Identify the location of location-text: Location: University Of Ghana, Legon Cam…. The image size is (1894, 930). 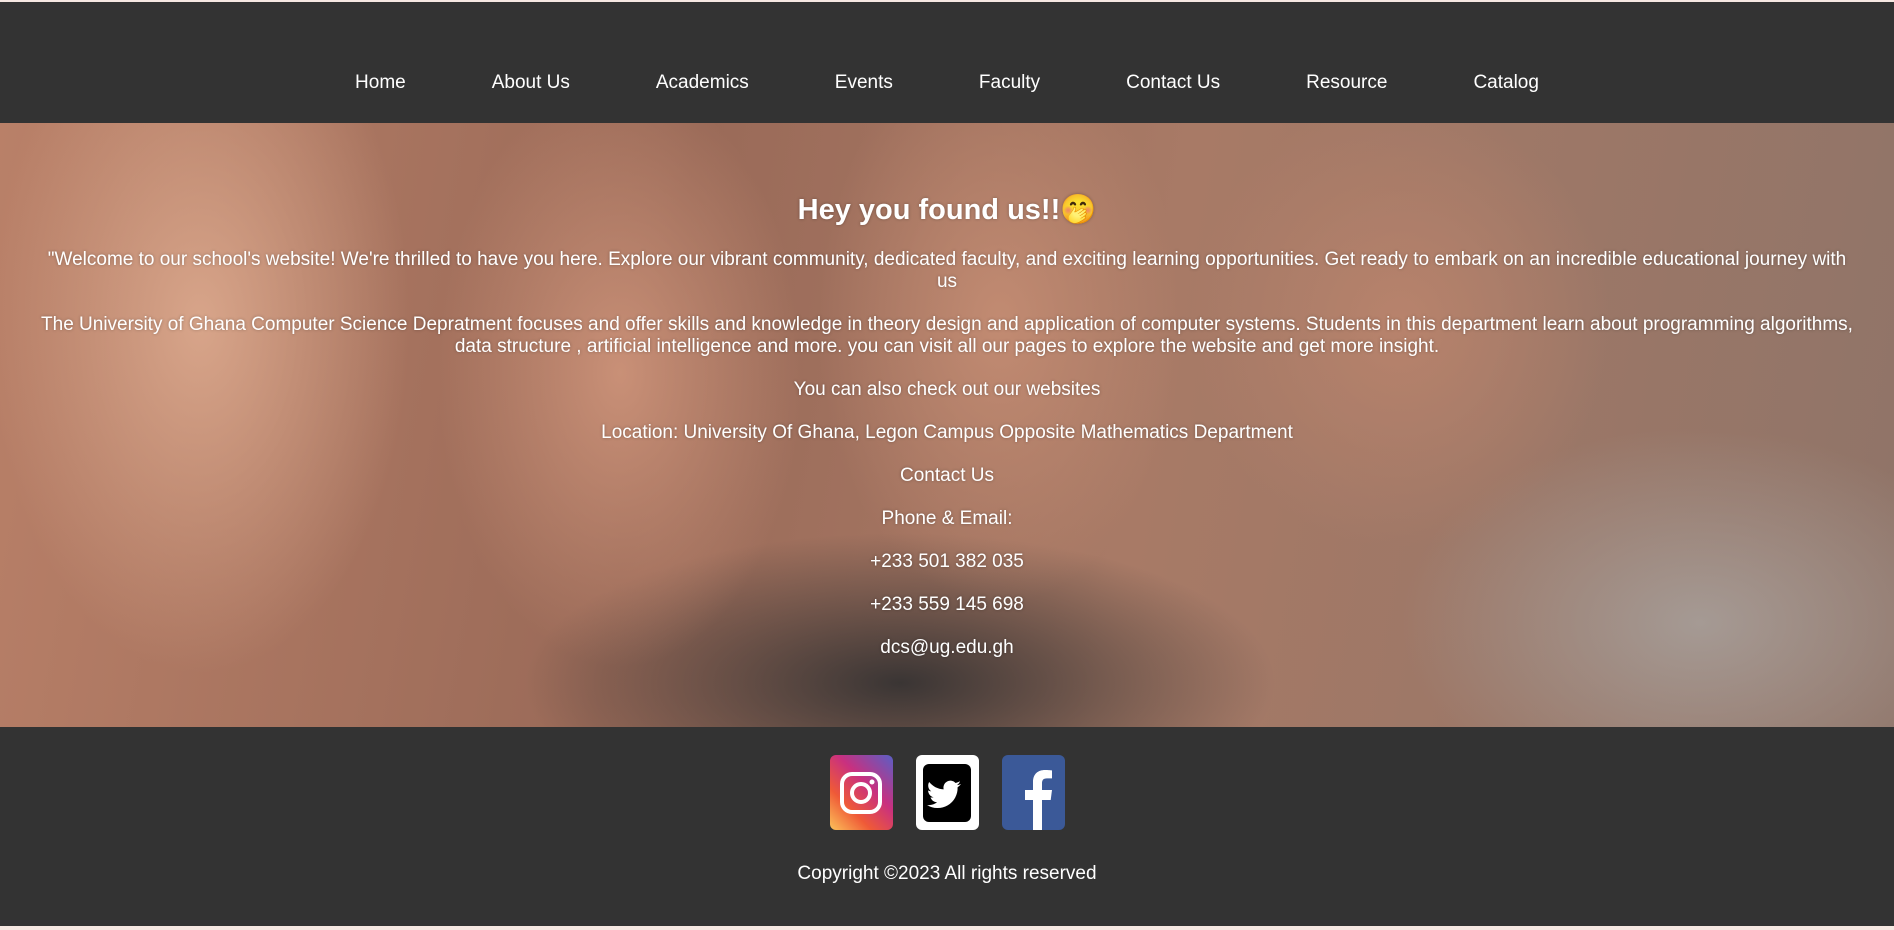
(947, 432).